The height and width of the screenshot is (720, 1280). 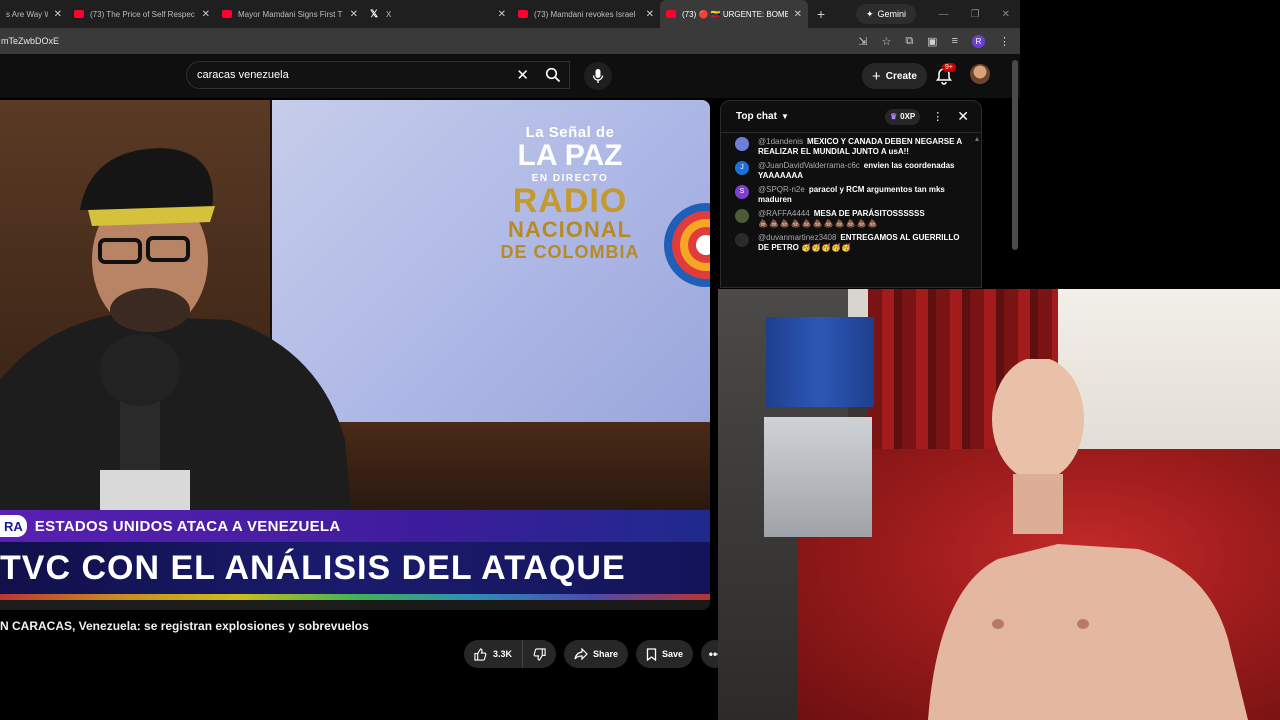 I want to click on create-label: Create, so click(x=901, y=76).